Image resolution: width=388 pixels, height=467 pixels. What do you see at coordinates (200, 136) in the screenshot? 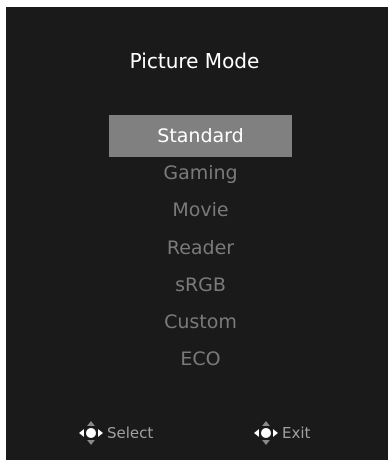
I see `mode-option-standard: Standard` at bounding box center [200, 136].